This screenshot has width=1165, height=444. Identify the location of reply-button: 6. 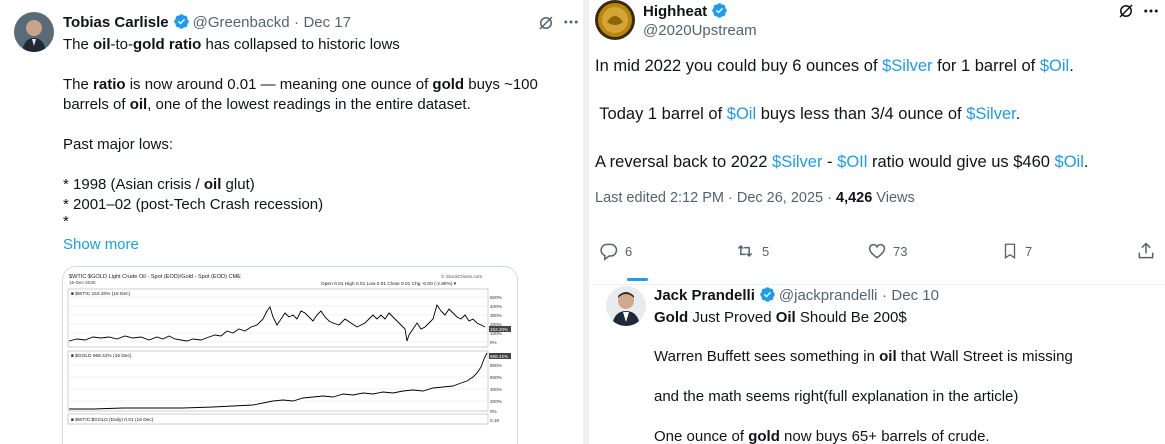
(615, 251).